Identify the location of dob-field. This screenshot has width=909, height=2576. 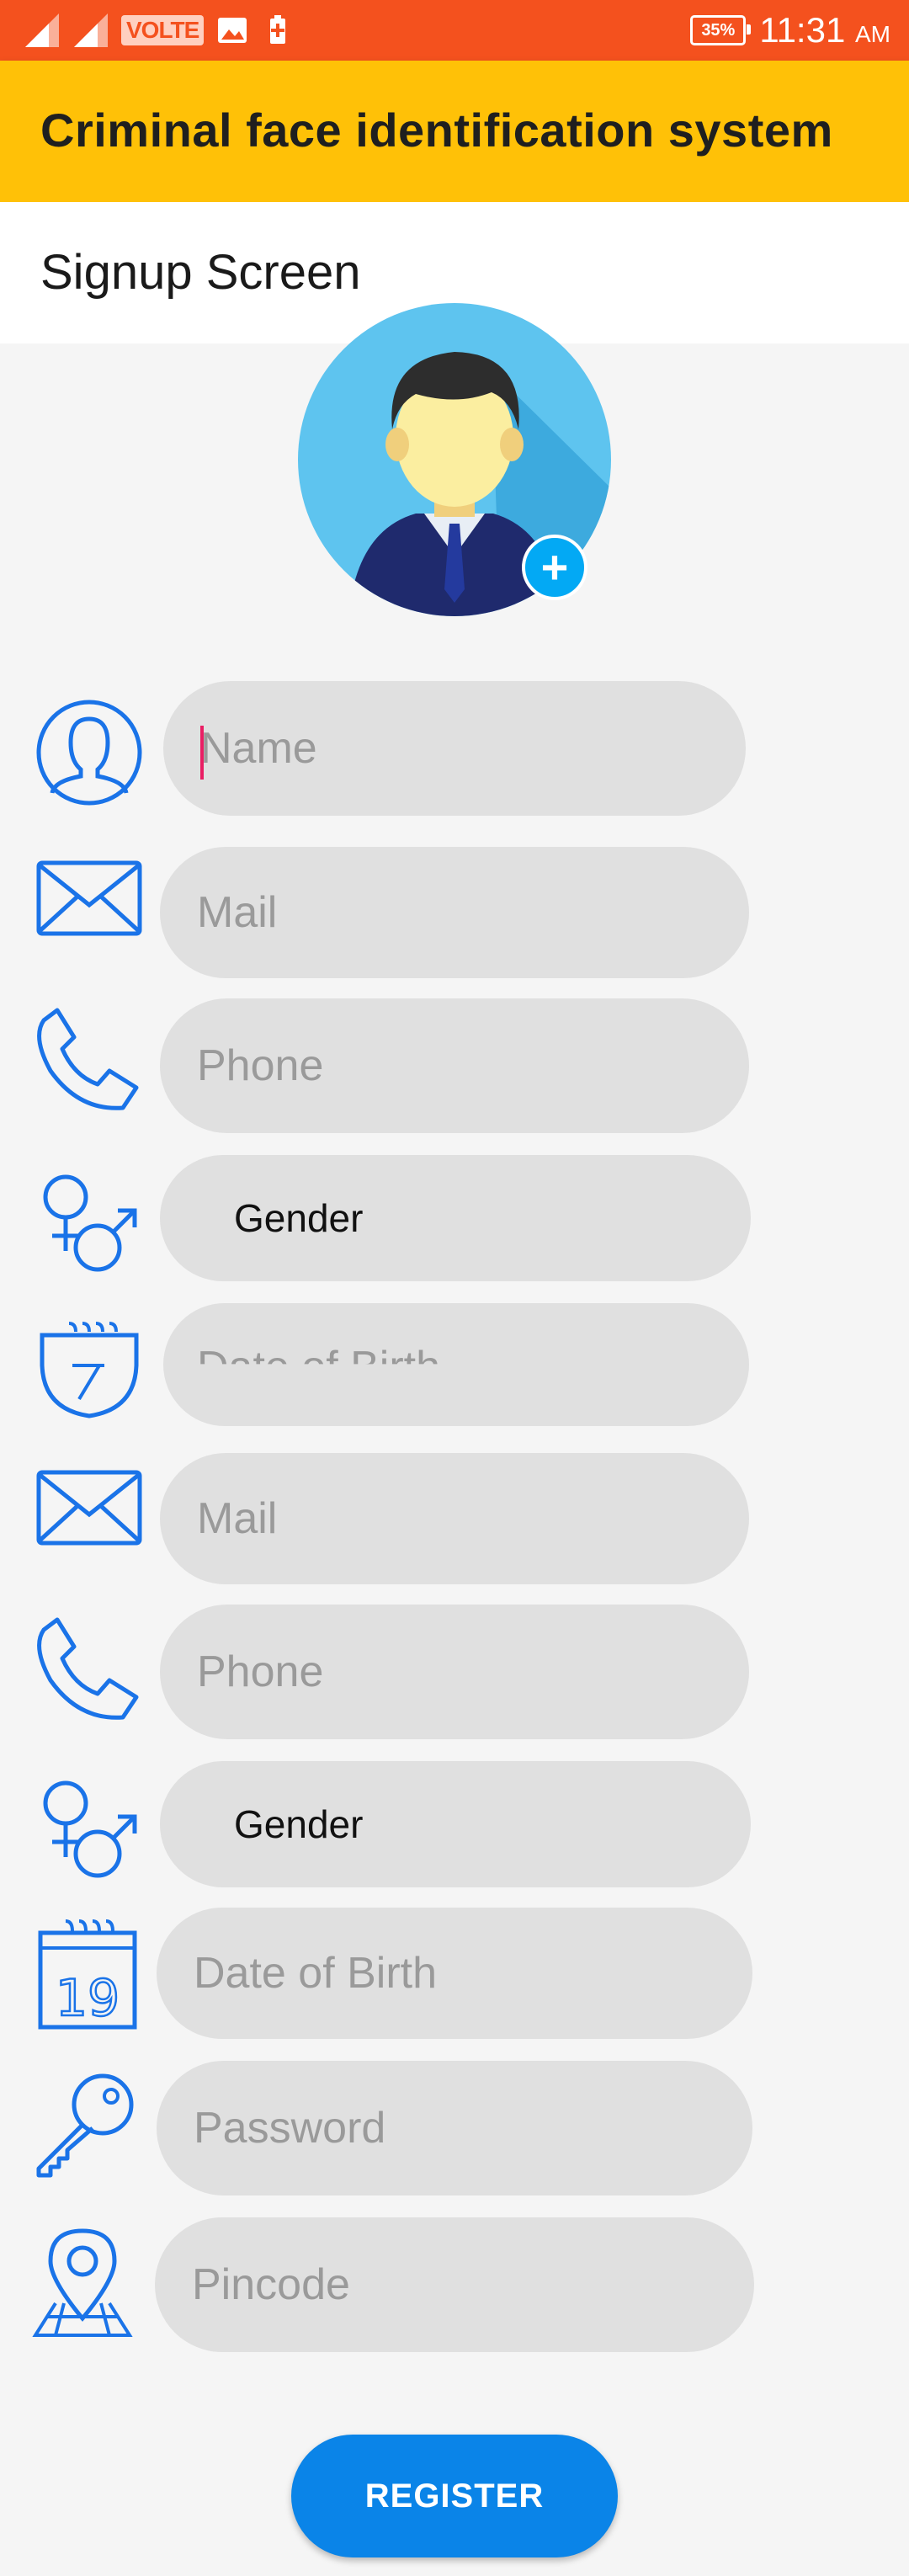
(454, 1974).